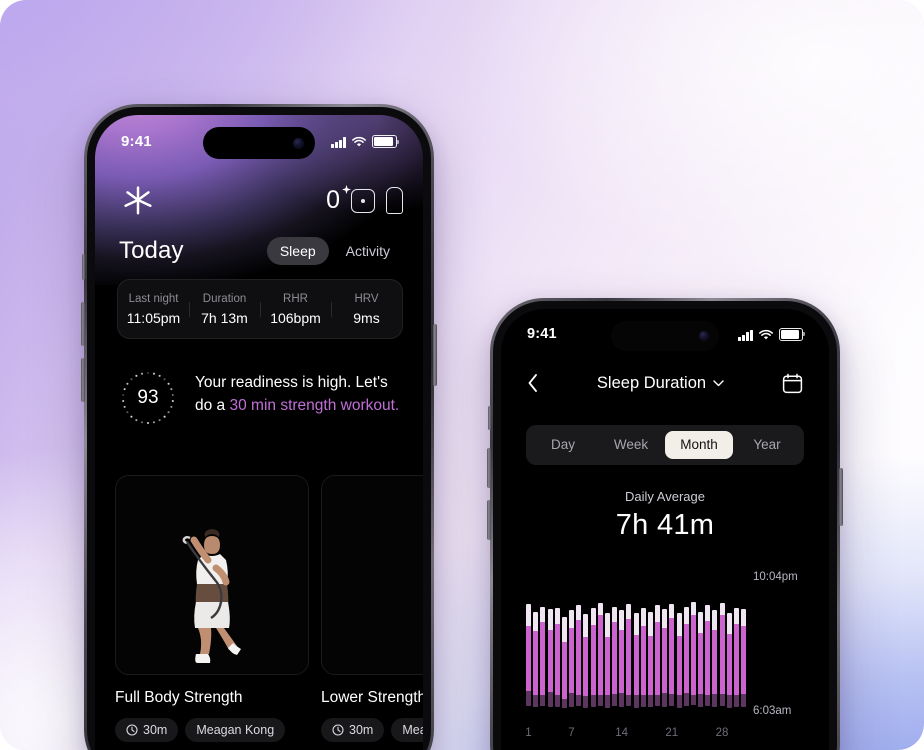 The height and width of the screenshot is (750, 924). I want to click on sleep-duration-chart, so click(636, 641).